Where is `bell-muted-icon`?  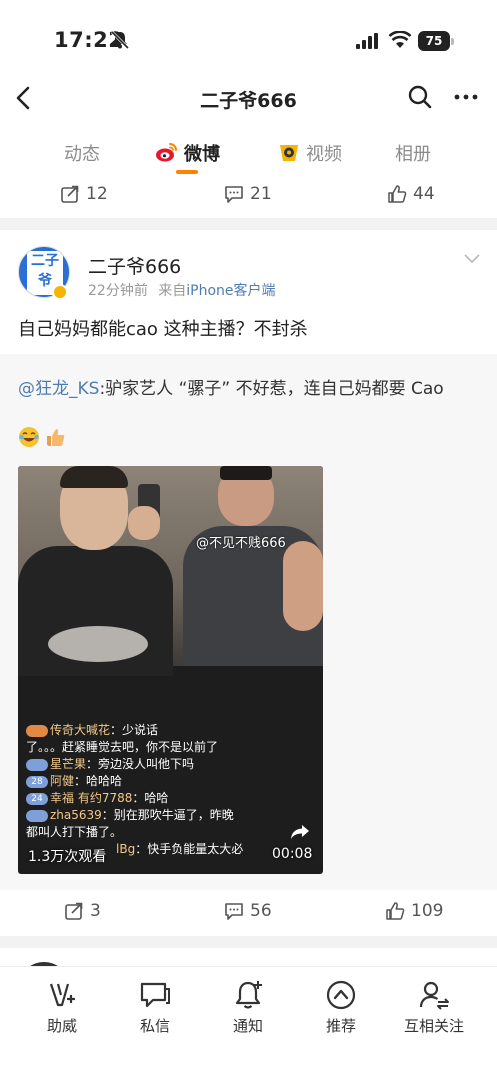 bell-muted-icon is located at coordinates (120, 40).